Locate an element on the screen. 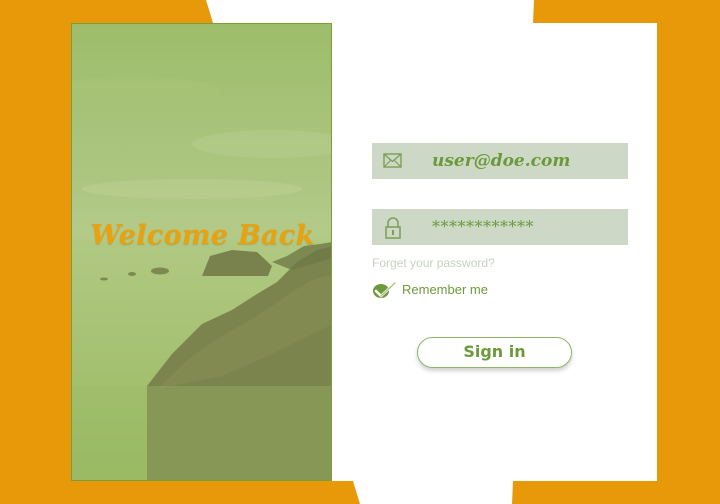  email-value: user@doe.com is located at coordinates (501, 161).